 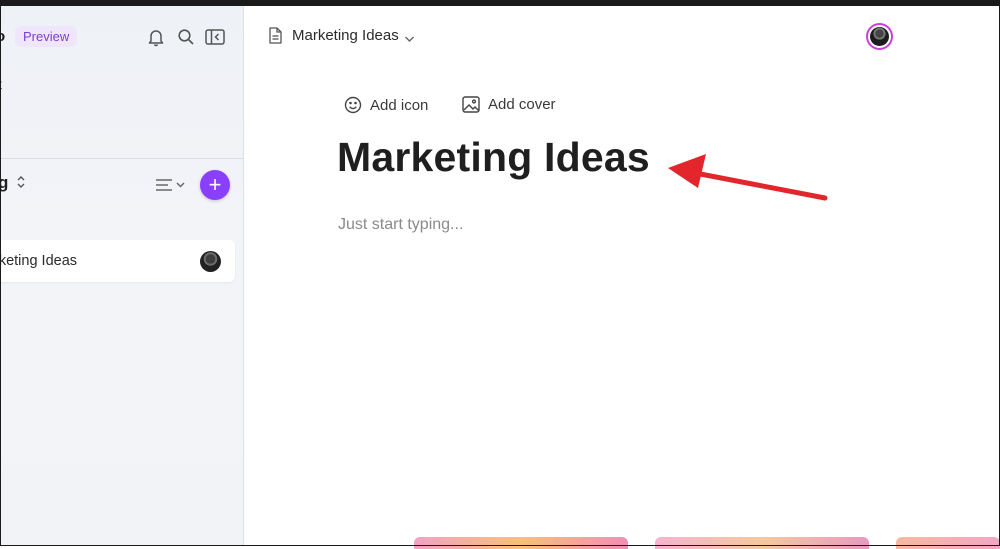 I want to click on add-icon-button: Add icon, so click(x=386, y=105).